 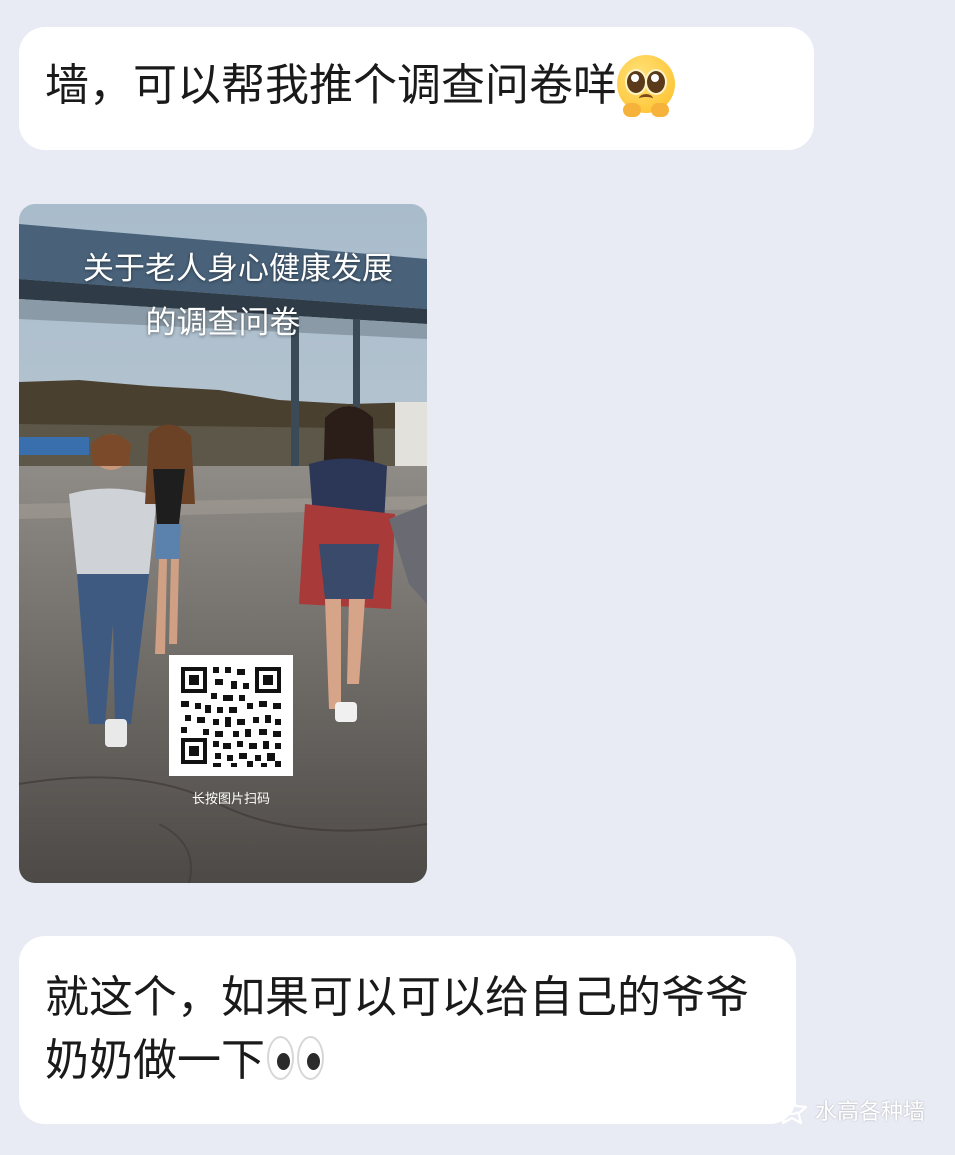 I want to click on poster-title-line-1: 关于老人身心健康发展, so click(x=238, y=269).